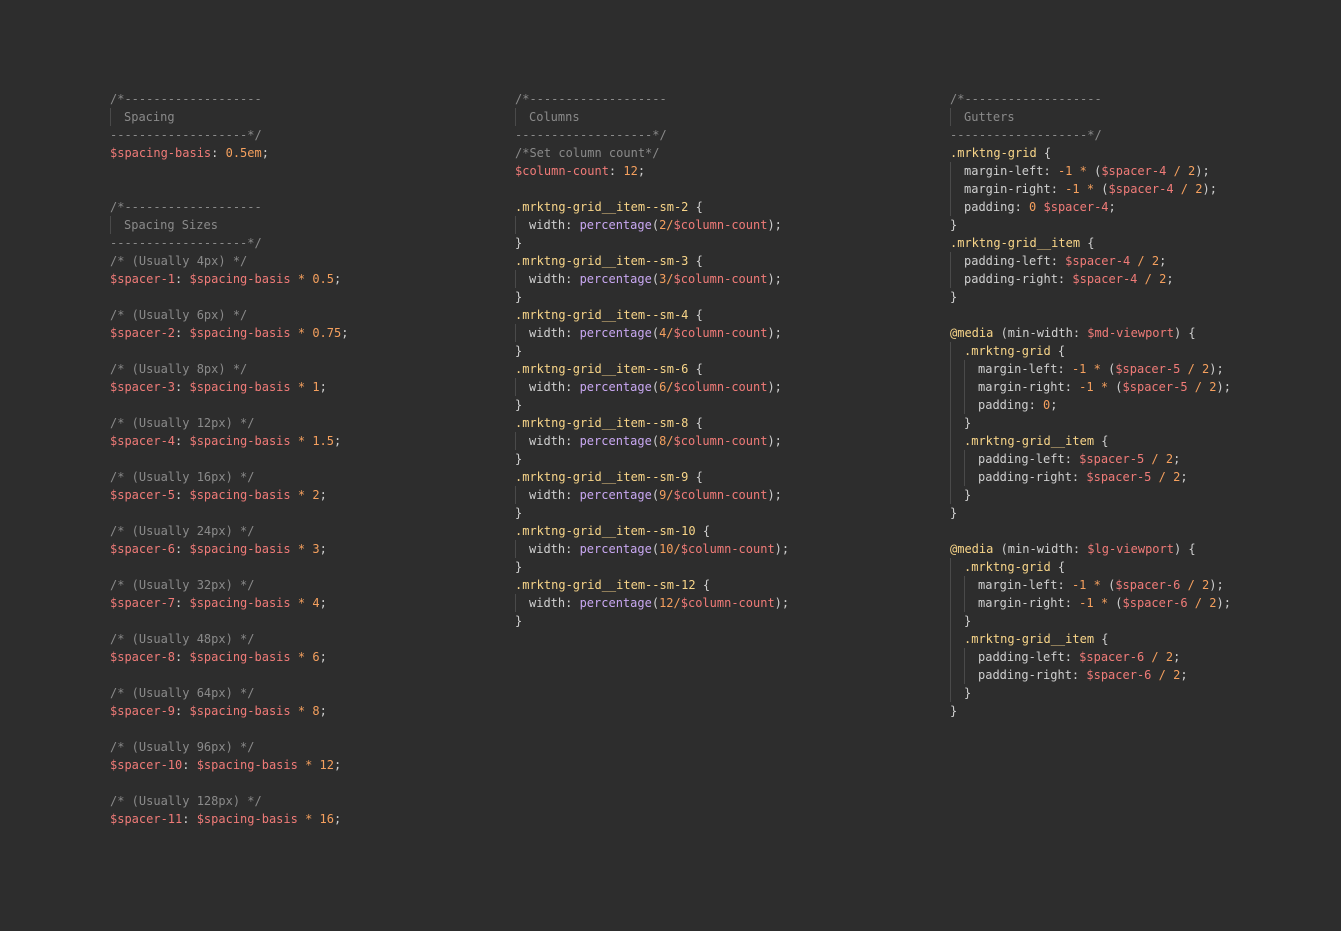 Image resolution: width=1341 pixels, height=931 pixels. Describe the element at coordinates (326, 765) in the screenshot. I see `code-token: 12` at that location.